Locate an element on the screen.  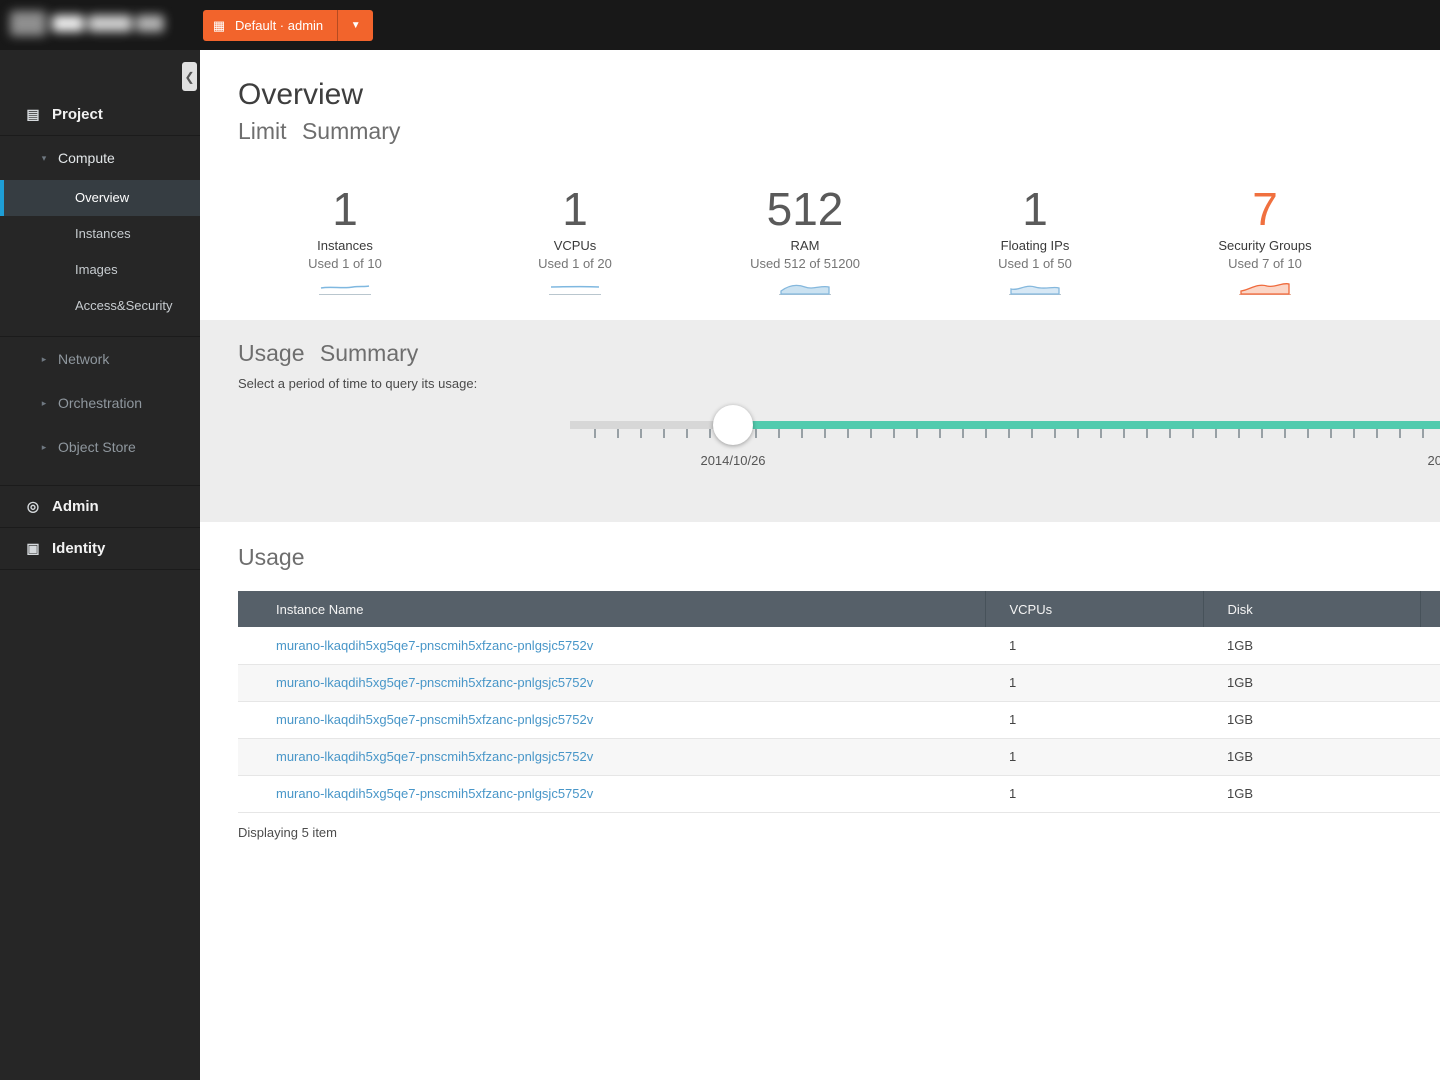
stat-instances: 1 Instances Used 1 of 10 is located at coordinates (345, 239).